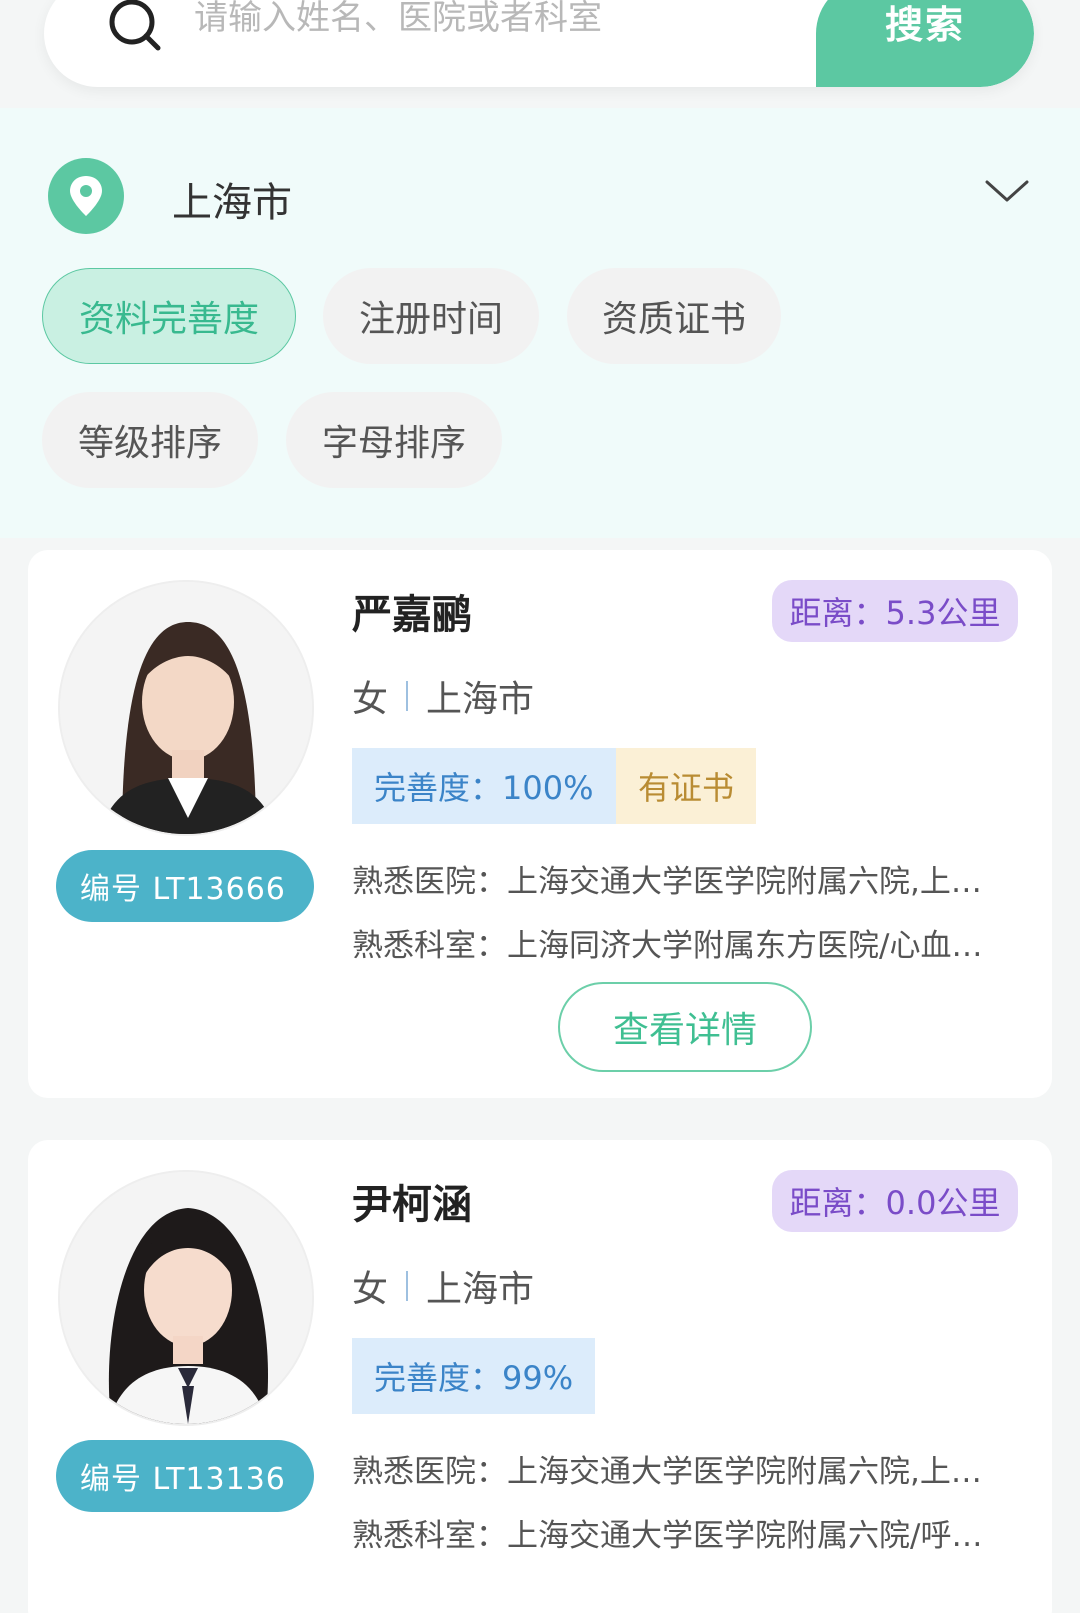  I want to click on location-selector: 上海市, so click(540, 193).